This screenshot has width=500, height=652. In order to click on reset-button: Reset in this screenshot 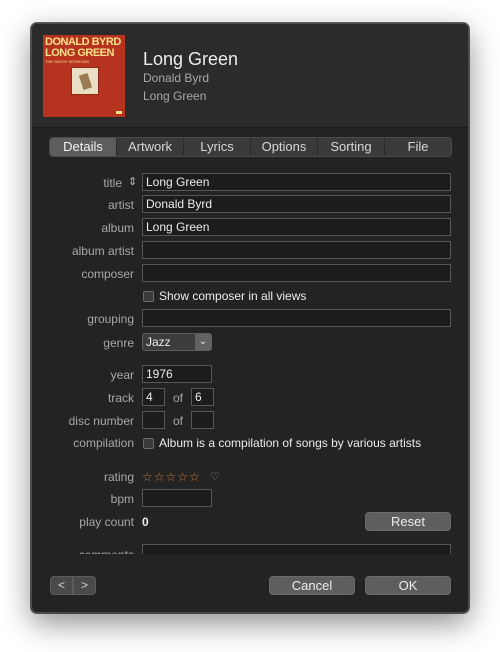, I will do `click(408, 521)`.